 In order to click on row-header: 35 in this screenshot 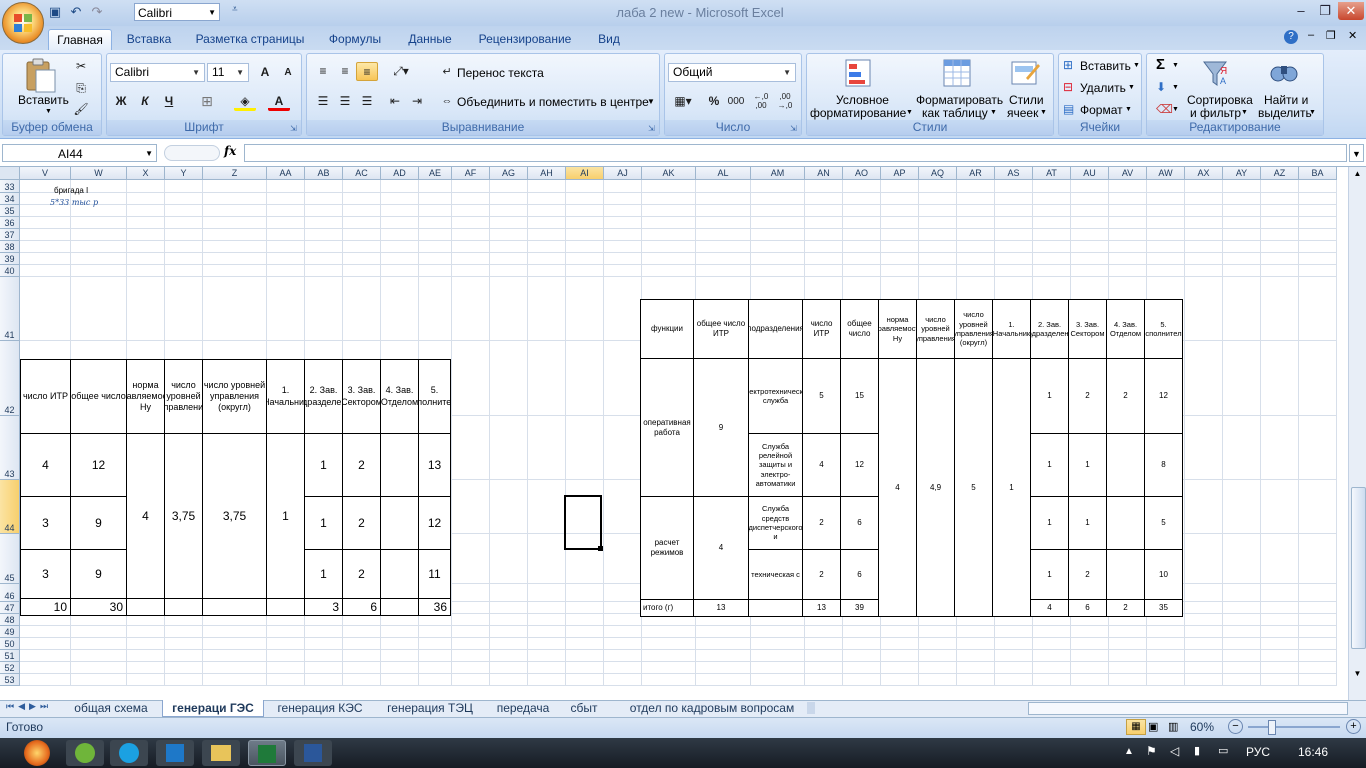, I will do `click(10, 211)`.